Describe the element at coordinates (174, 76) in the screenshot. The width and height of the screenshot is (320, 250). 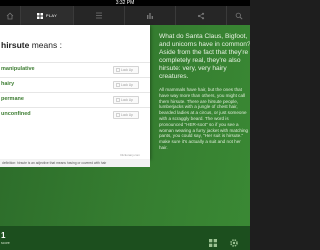
I see `heading-line: creatures.` at that location.